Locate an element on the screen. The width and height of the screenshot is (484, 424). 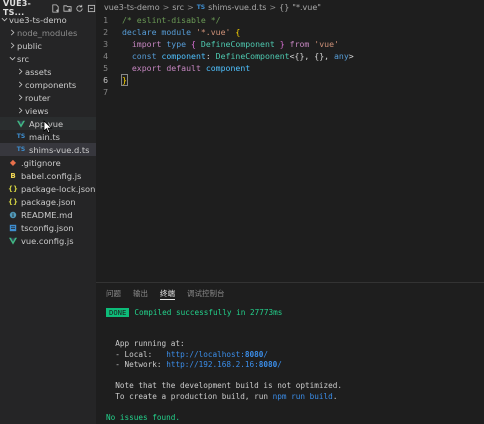
code-keyword: const is located at coordinates (146, 56).